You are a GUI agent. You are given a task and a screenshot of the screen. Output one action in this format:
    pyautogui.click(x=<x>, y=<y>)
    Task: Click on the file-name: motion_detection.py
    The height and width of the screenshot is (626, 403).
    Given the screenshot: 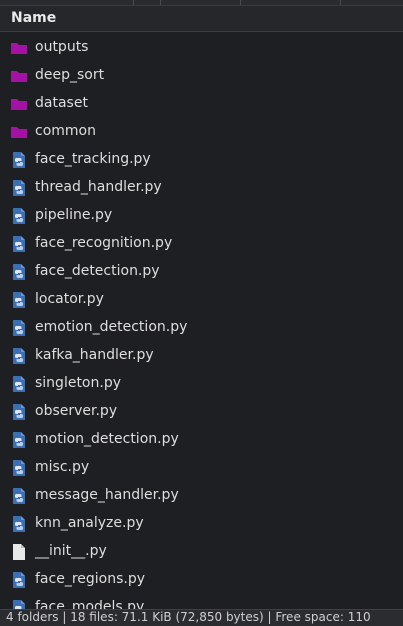 What is the action you would take?
    pyautogui.click(x=107, y=439)
    